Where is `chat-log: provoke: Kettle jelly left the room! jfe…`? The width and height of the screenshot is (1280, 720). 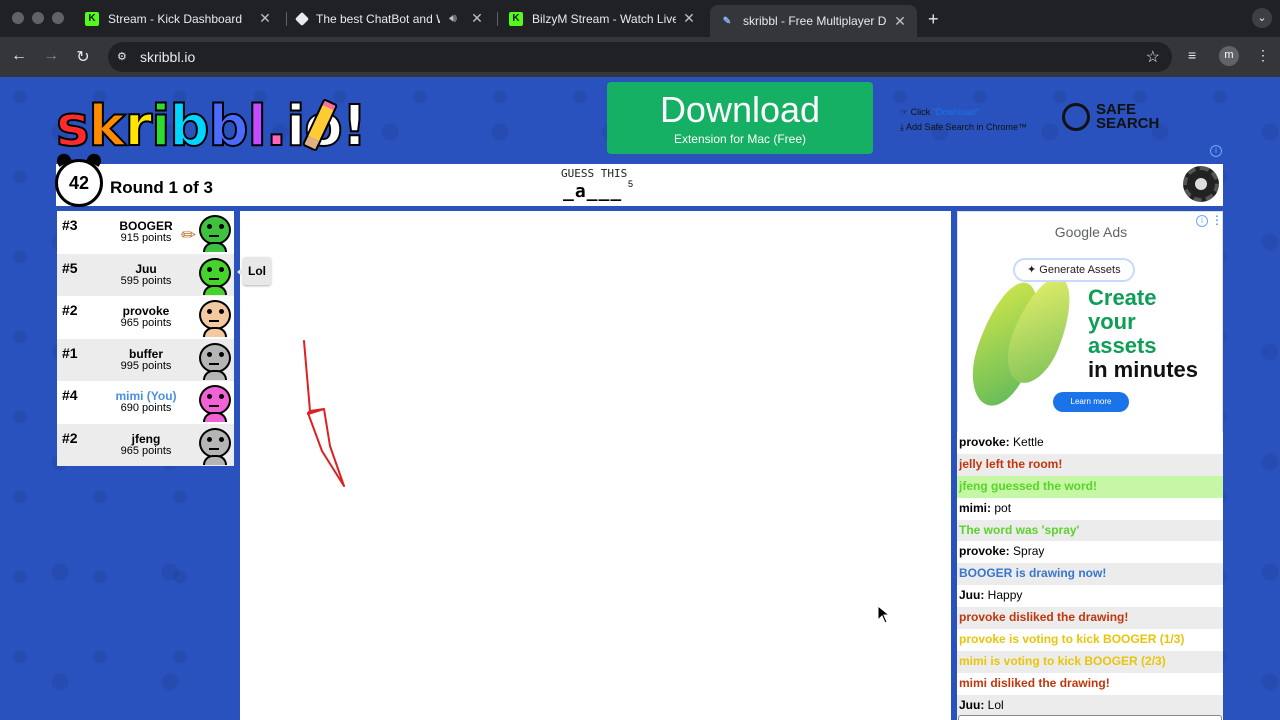 chat-log: provoke: Kettle jelly left the room! jfe… is located at coordinates (1090, 576).